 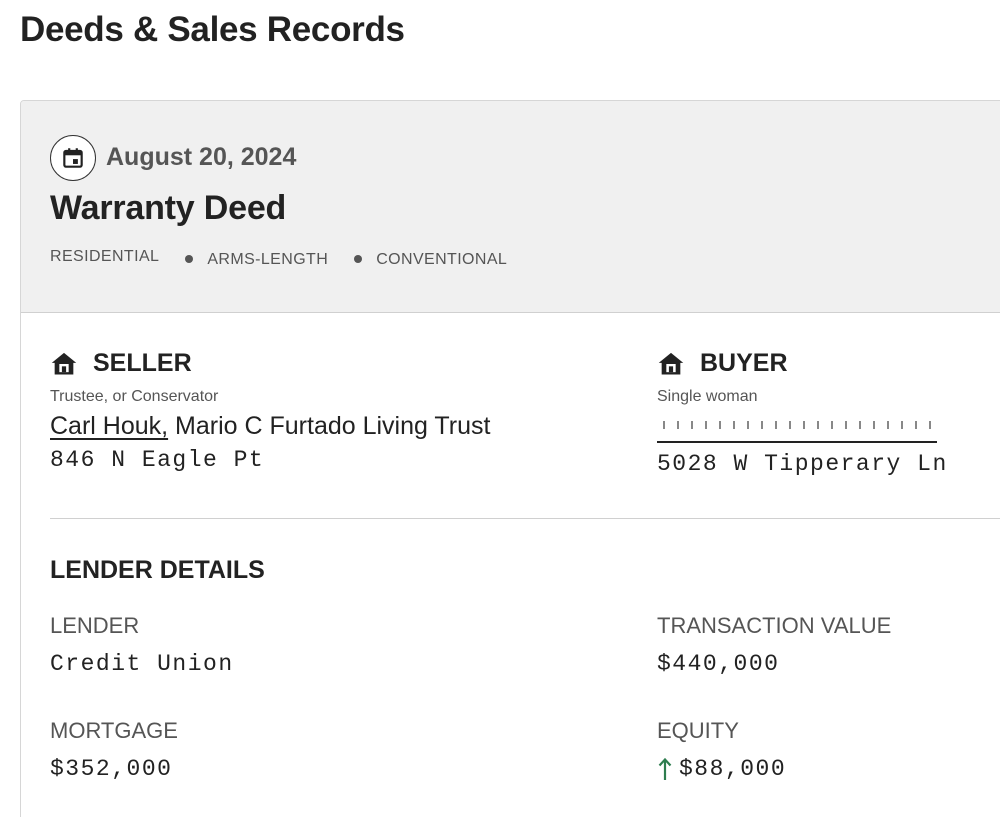 What do you see at coordinates (142, 645) in the screenshot?
I see `lender-field: LENDER Credit Union` at bounding box center [142, 645].